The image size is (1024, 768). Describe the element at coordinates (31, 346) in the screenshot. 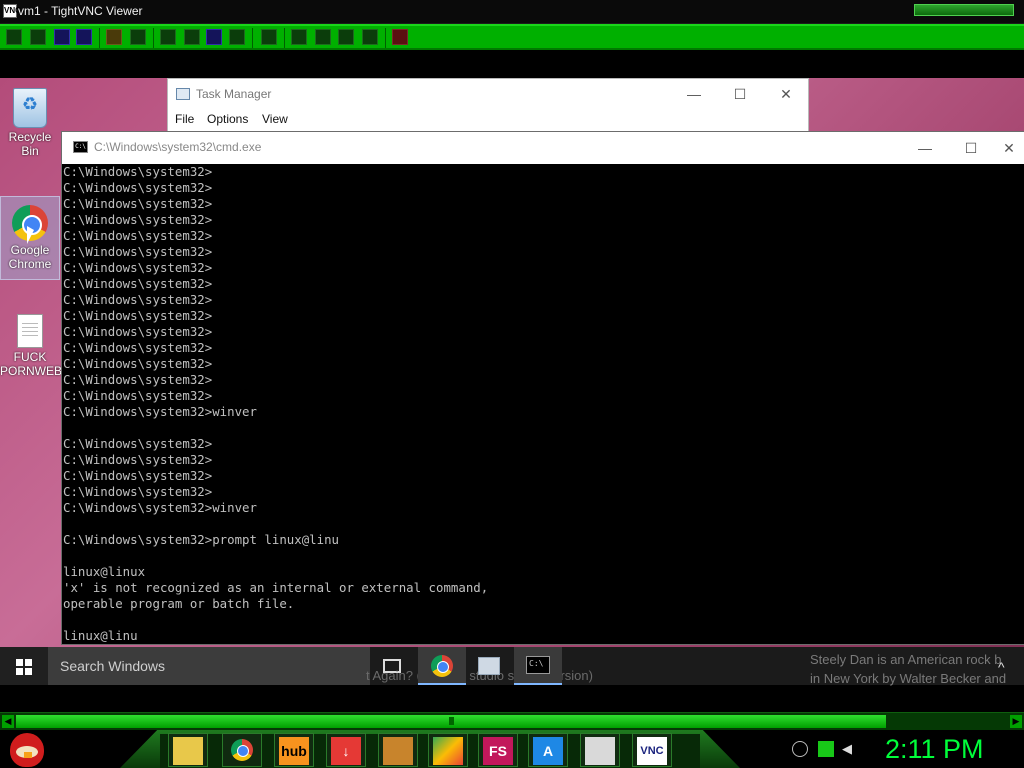

I see `document-desktop-icon: FUCK PORNWEB` at that location.